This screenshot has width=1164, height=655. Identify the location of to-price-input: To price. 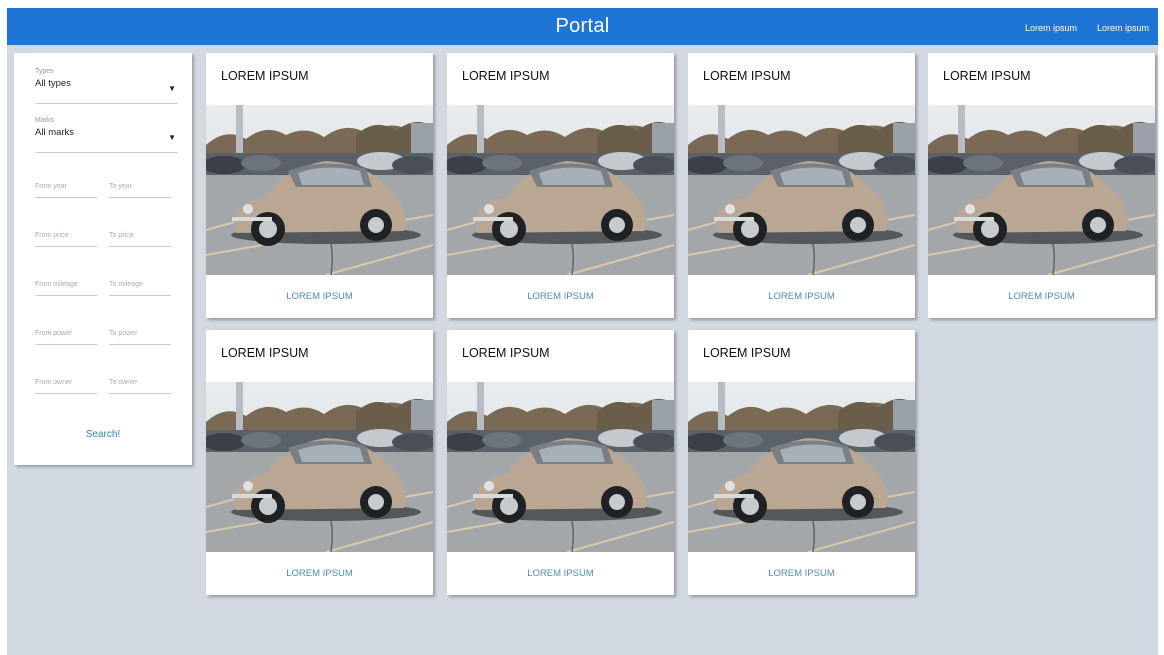
(140, 239).